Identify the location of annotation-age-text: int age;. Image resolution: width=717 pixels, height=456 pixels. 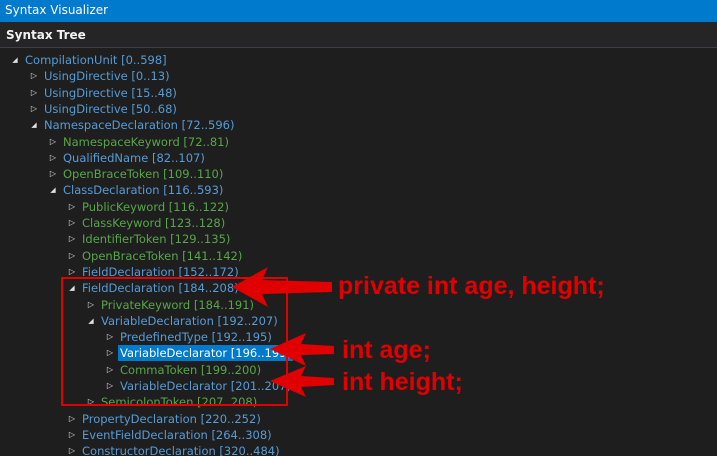
(386, 350).